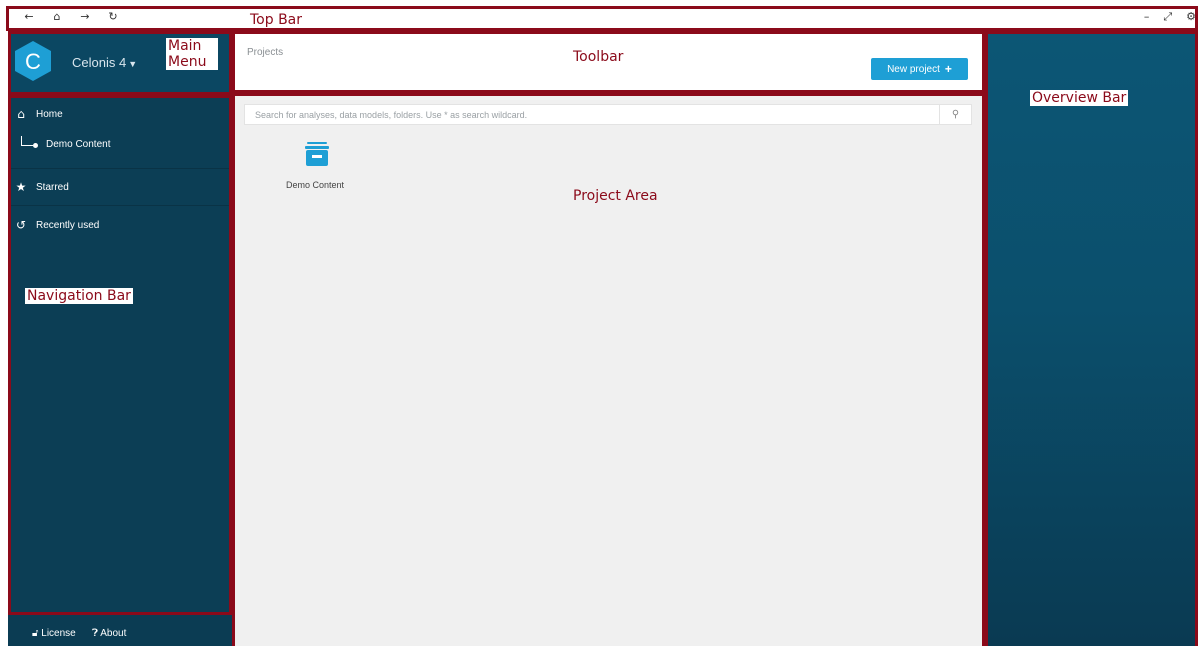  I want to click on star-icon: ★, so click(21, 187).